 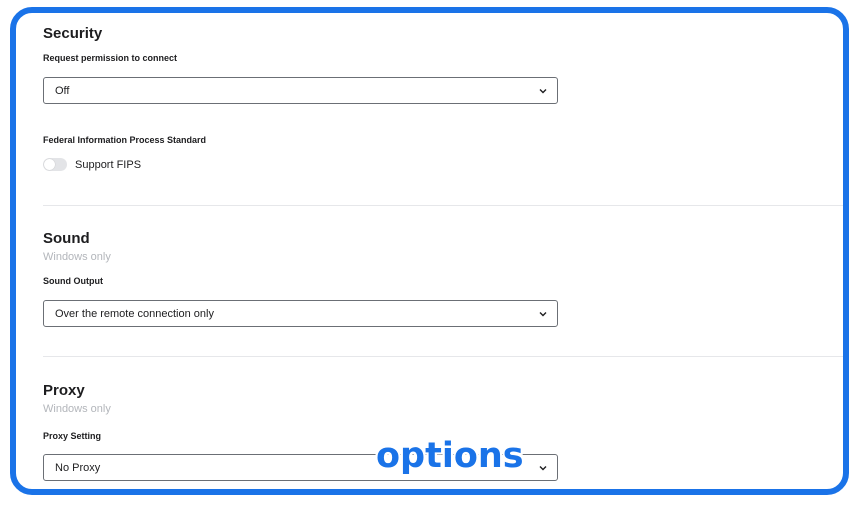 I want to click on request-permission-value: Off, so click(x=62, y=91).